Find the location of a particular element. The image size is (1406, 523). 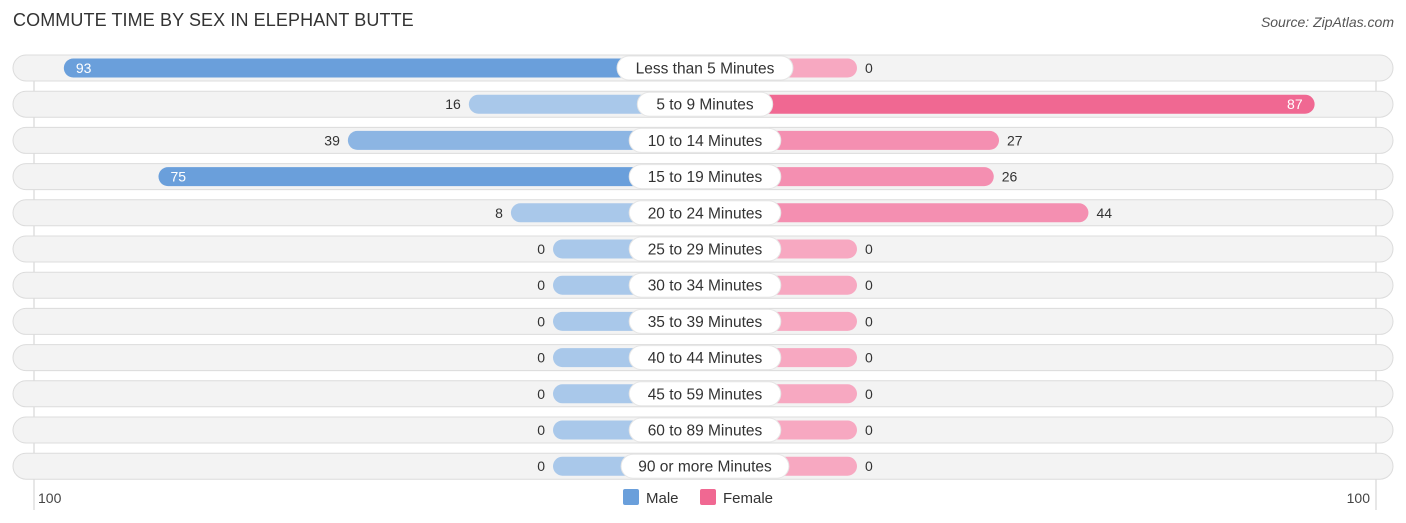

legend-label-male: Male is located at coordinates (662, 498).